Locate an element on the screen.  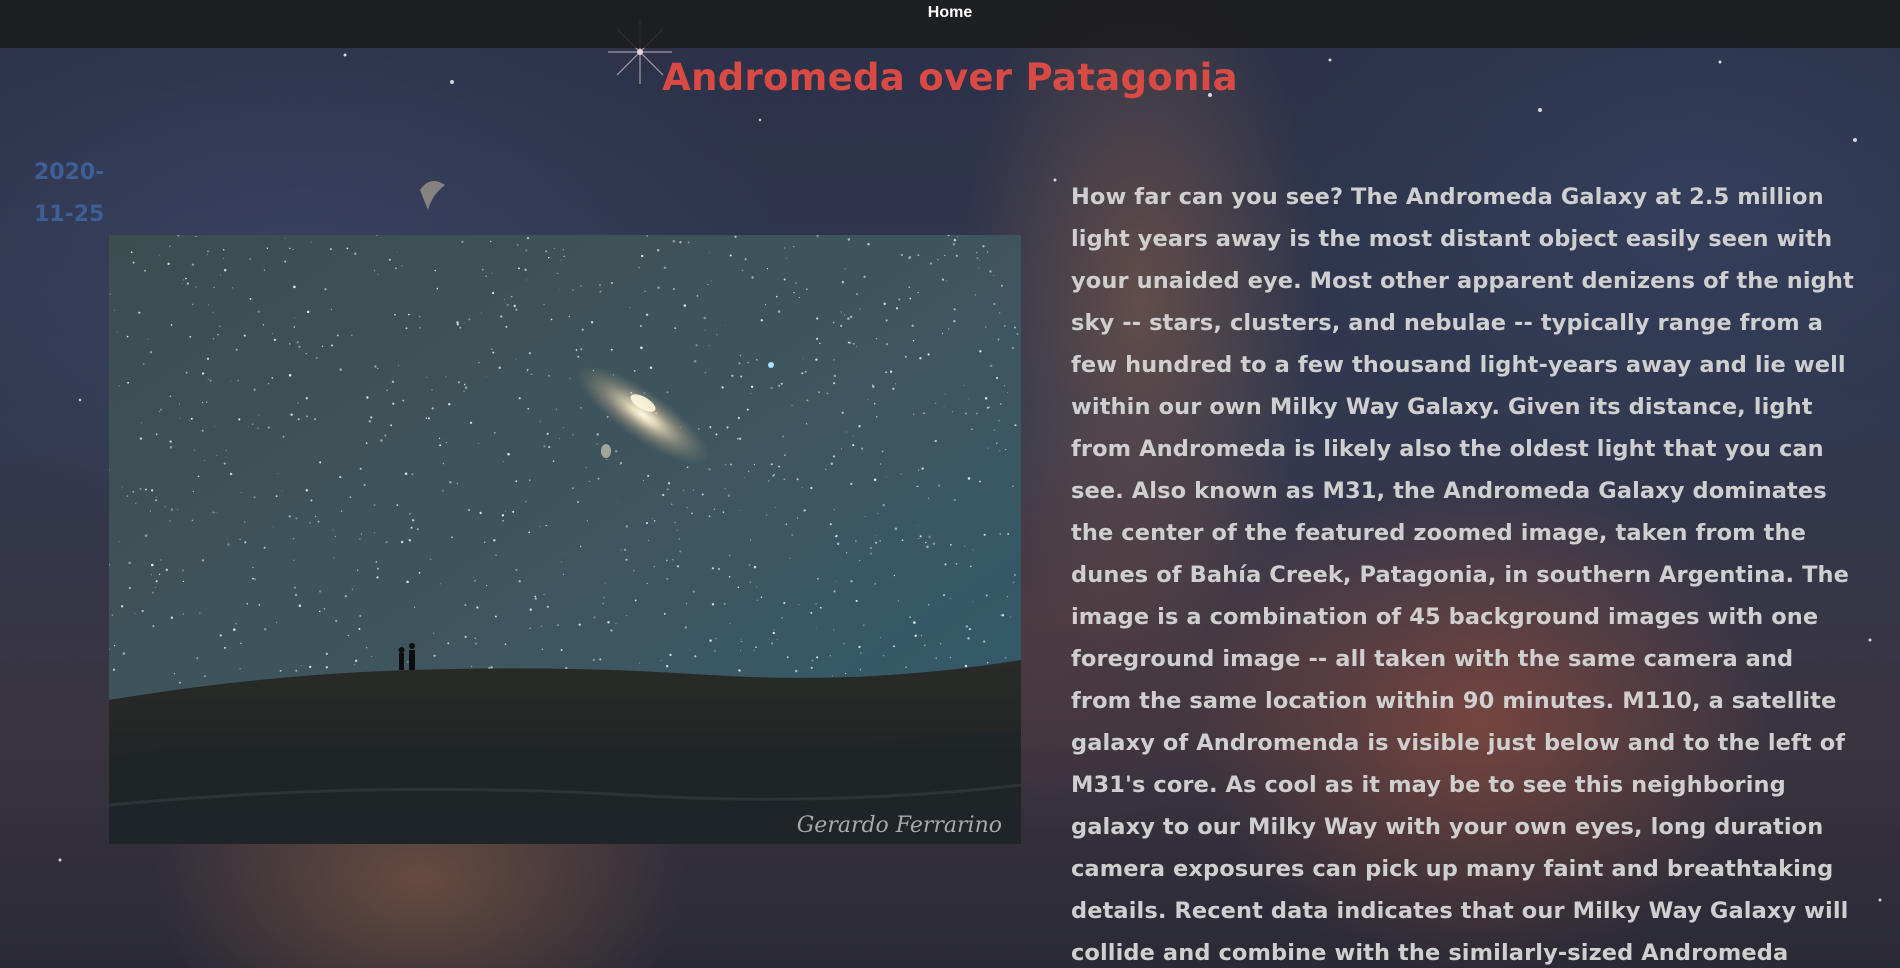
top-navbar: Home is located at coordinates (950, 24).